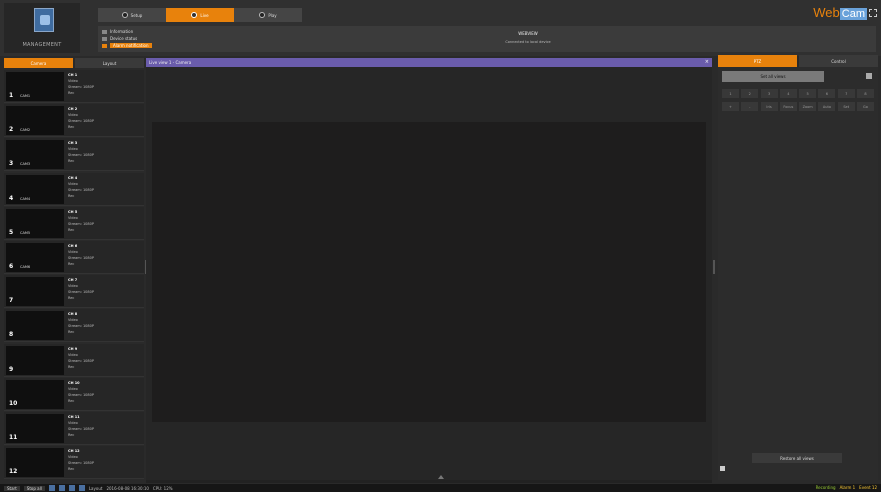 Image resolution: width=881 pixels, height=492 pixels. I want to click on camera-thumbnail: 7, so click(35, 292).